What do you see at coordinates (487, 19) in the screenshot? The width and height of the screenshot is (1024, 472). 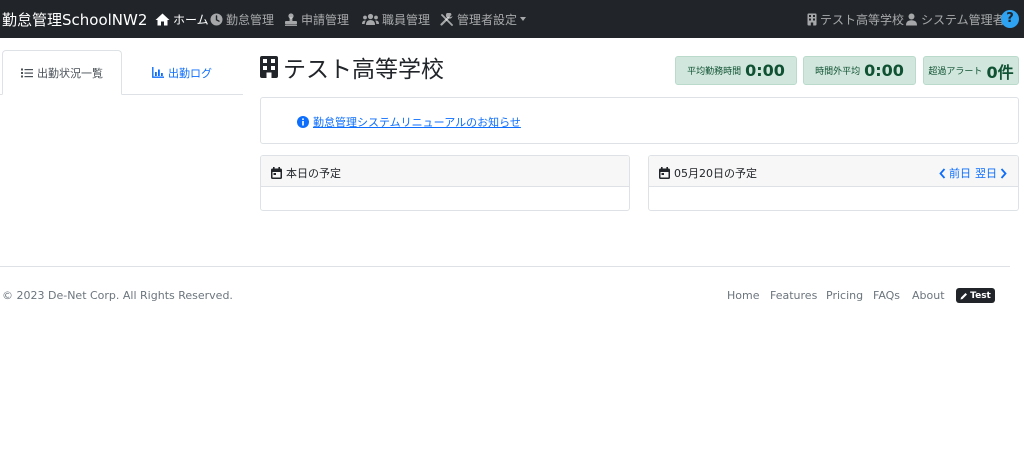 I see `nav-admin-settings-label: 管理者設定` at bounding box center [487, 19].